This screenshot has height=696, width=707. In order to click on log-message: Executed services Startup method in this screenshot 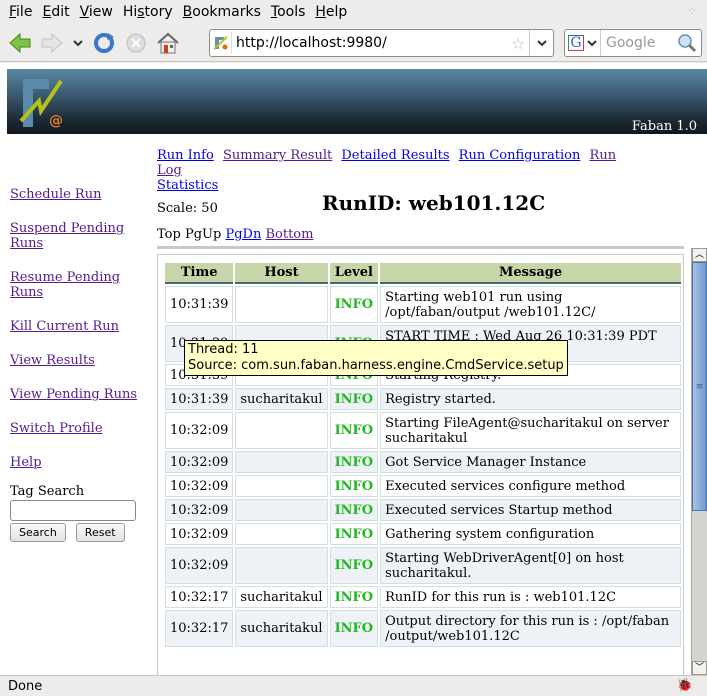, I will do `click(530, 510)`.